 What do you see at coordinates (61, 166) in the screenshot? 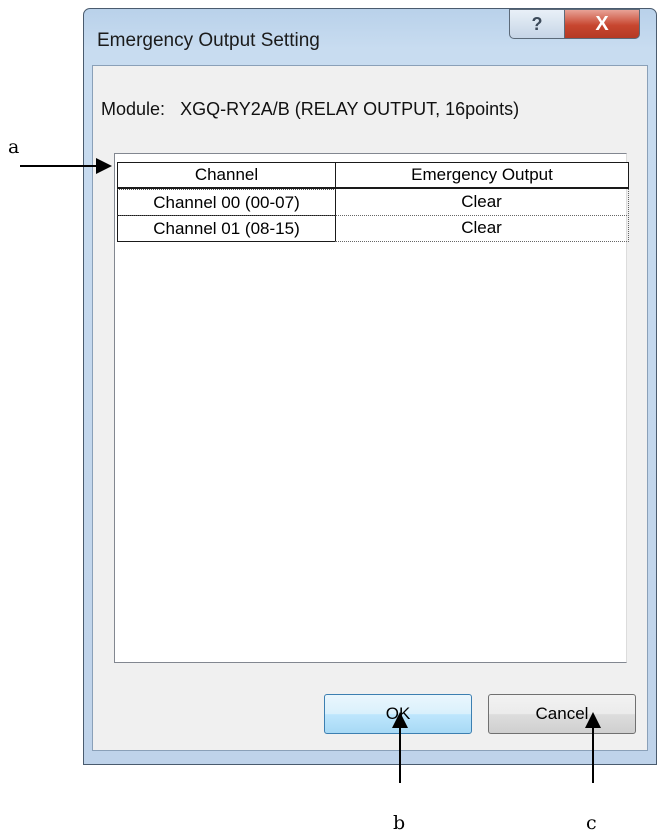
I see `annotation-arrow-a` at bounding box center [61, 166].